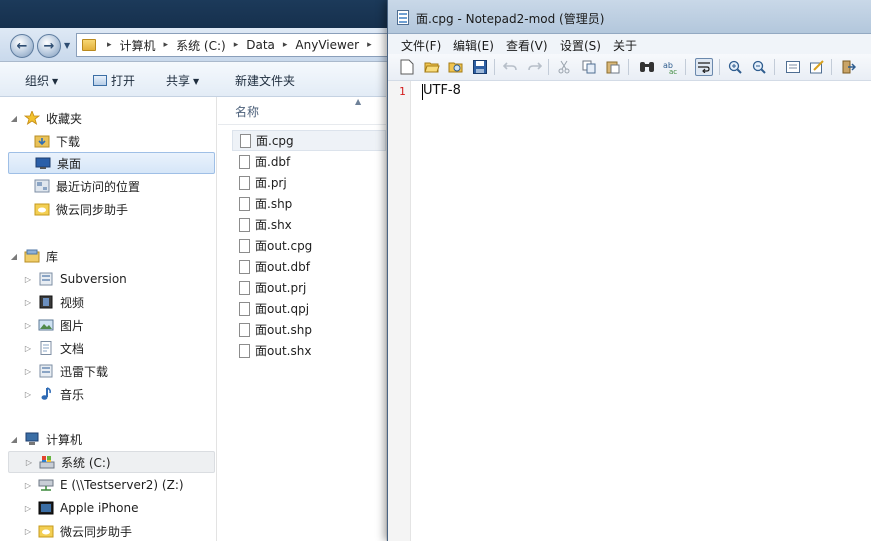 This screenshot has width=871, height=541. Describe the element at coordinates (589, 67) in the screenshot. I see `copy-icon` at that location.